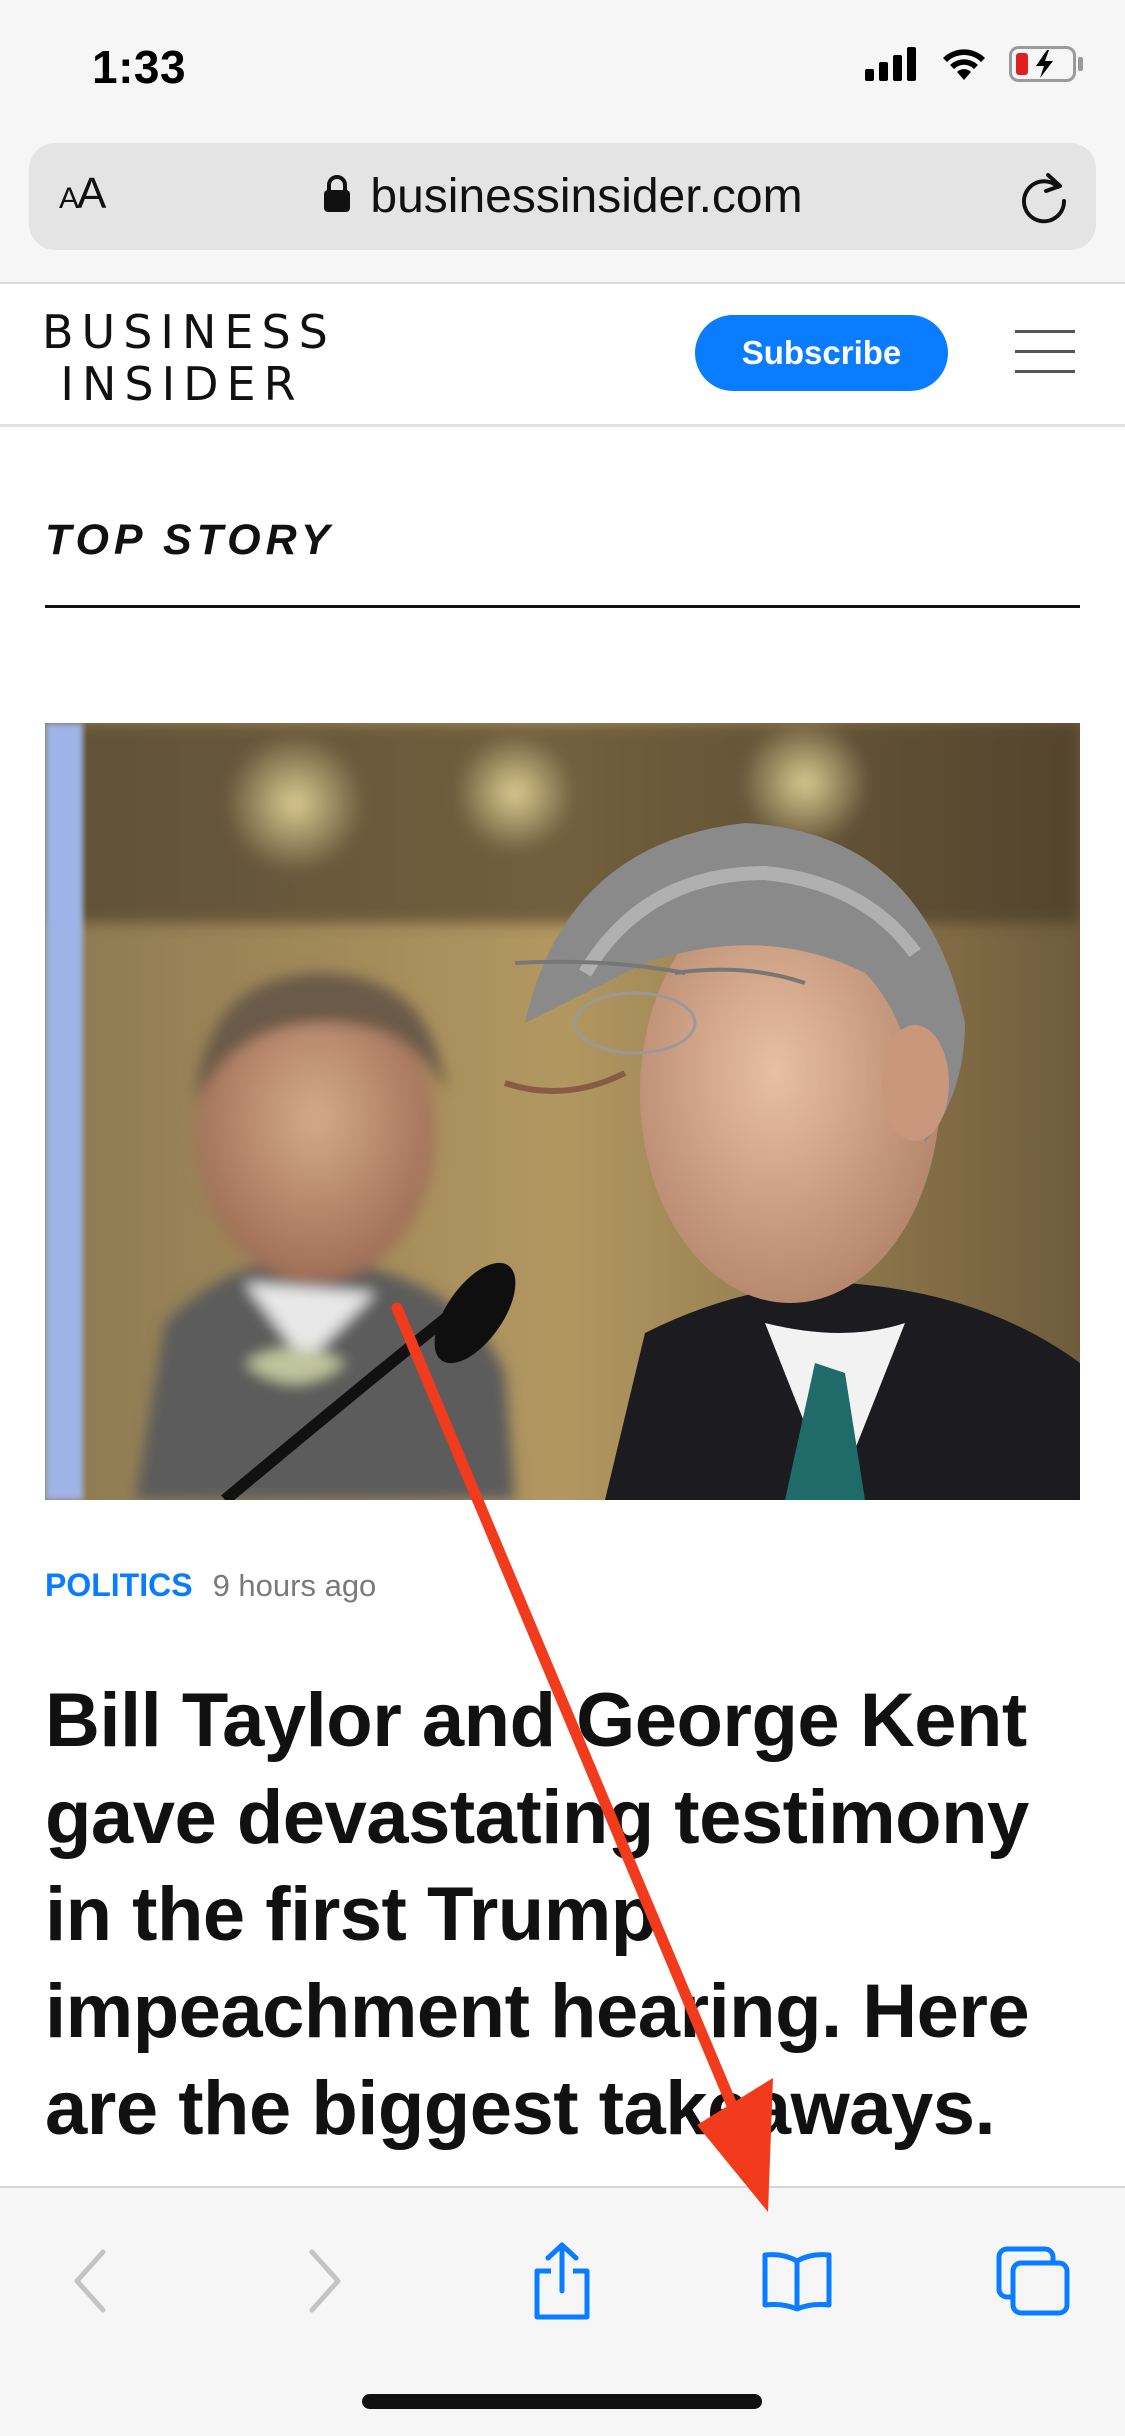 The width and height of the screenshot is (1125, 2436). I want to click on chevron-left-icon, so click(90, 2281).